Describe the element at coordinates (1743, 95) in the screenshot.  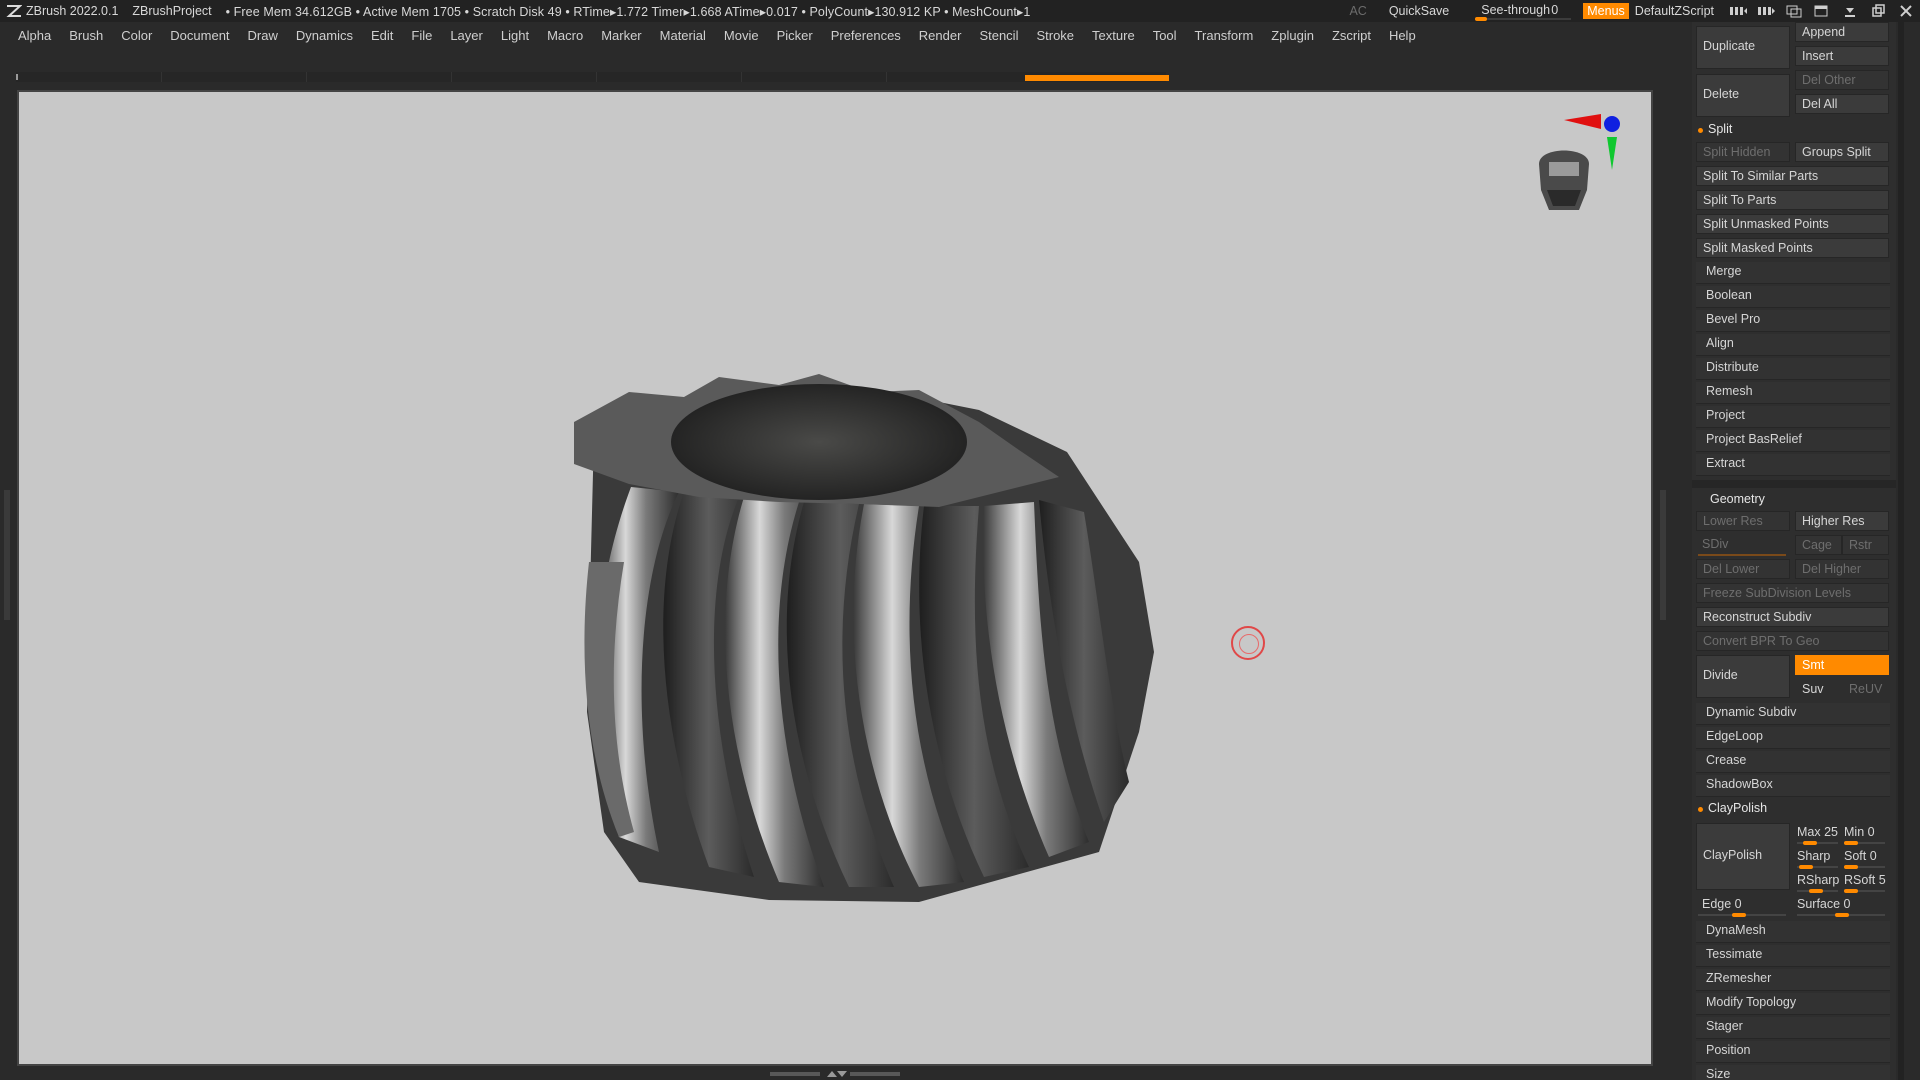
I see `delete-button: Delete` at that location.